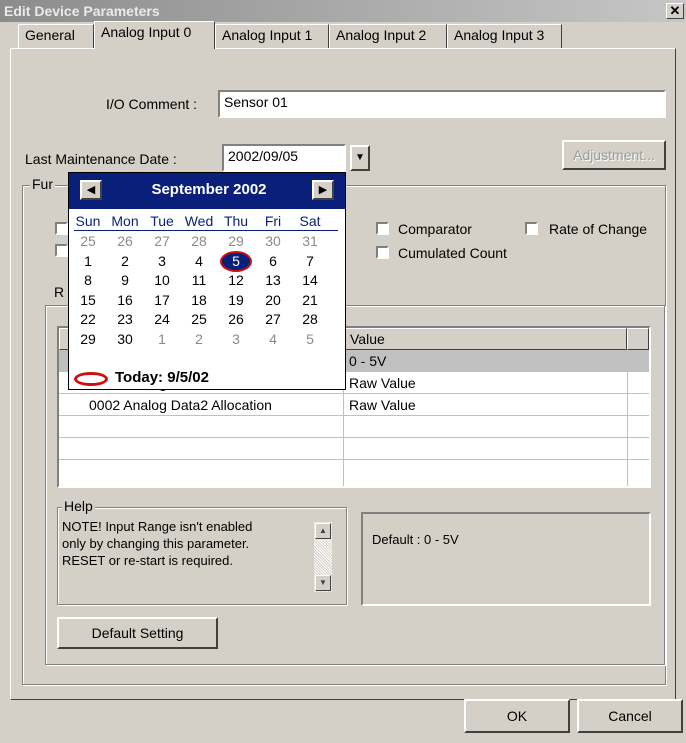 The height and width of the screenshot is (743, 686). Describe the element at coordinates (273, 280) in the screenshot. I see `calendar-day: 13` at that location.